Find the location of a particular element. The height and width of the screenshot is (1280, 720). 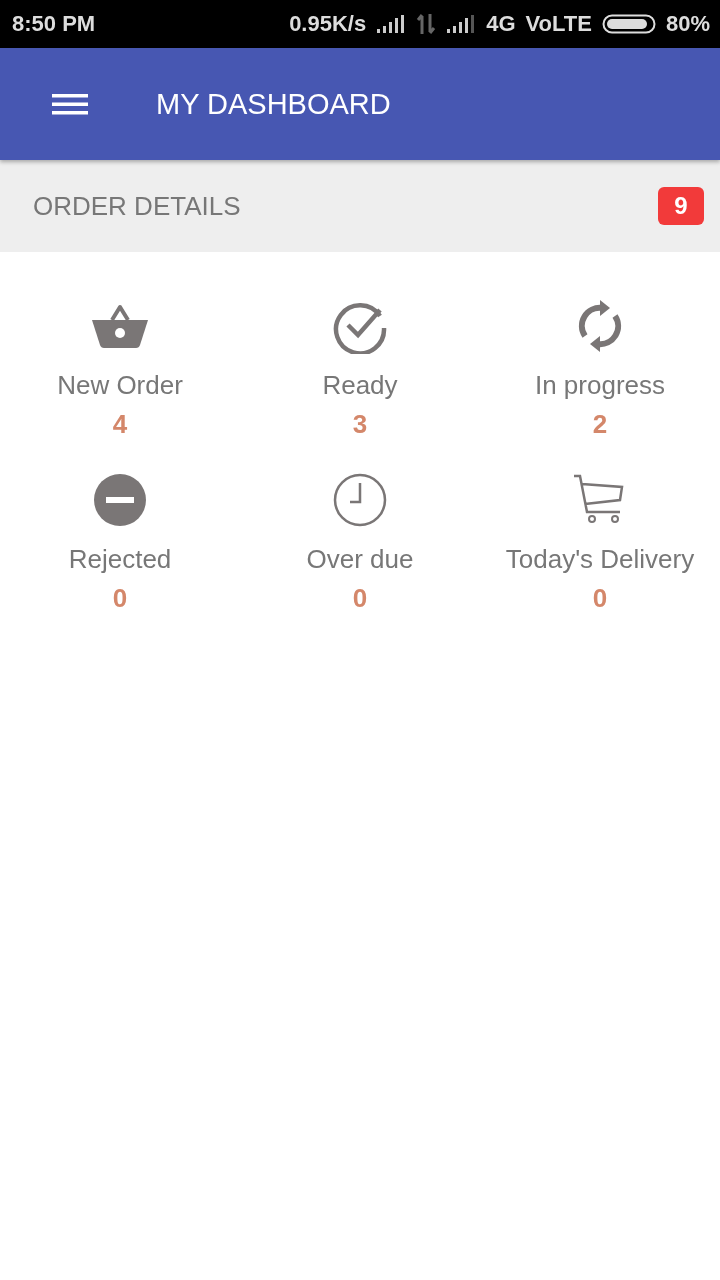

network-type: 4G is located at coordinates (501, 24).